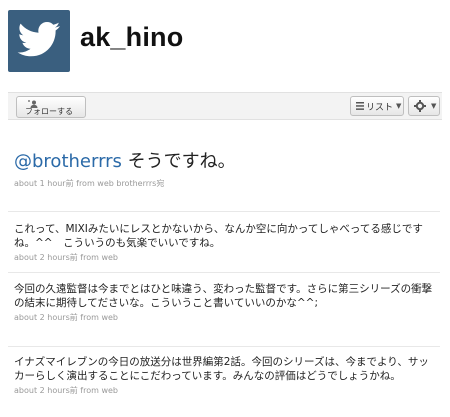 The image size is (450, 417). I want to click on follow-label: フォローする, so click(49, 111).